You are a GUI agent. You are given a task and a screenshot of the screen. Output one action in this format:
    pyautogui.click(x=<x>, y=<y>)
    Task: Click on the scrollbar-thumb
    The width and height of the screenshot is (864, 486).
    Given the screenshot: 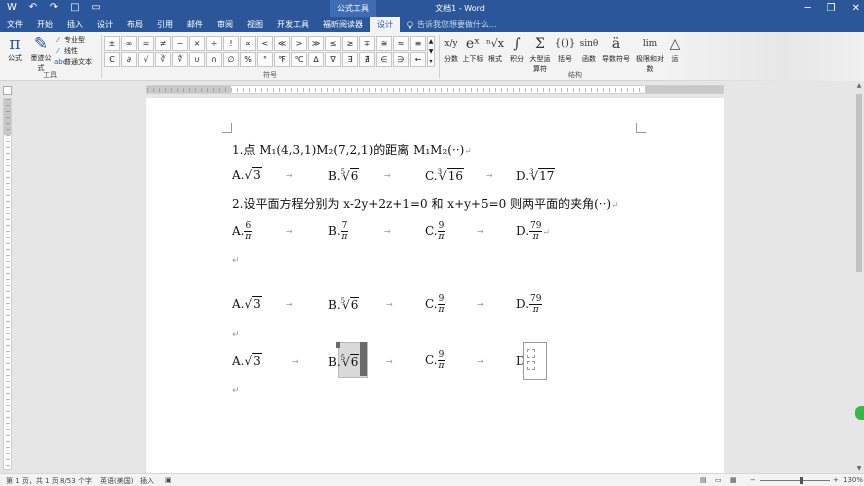 What is the action you would take?
    pyautogui.click(x=859, y=183)
    